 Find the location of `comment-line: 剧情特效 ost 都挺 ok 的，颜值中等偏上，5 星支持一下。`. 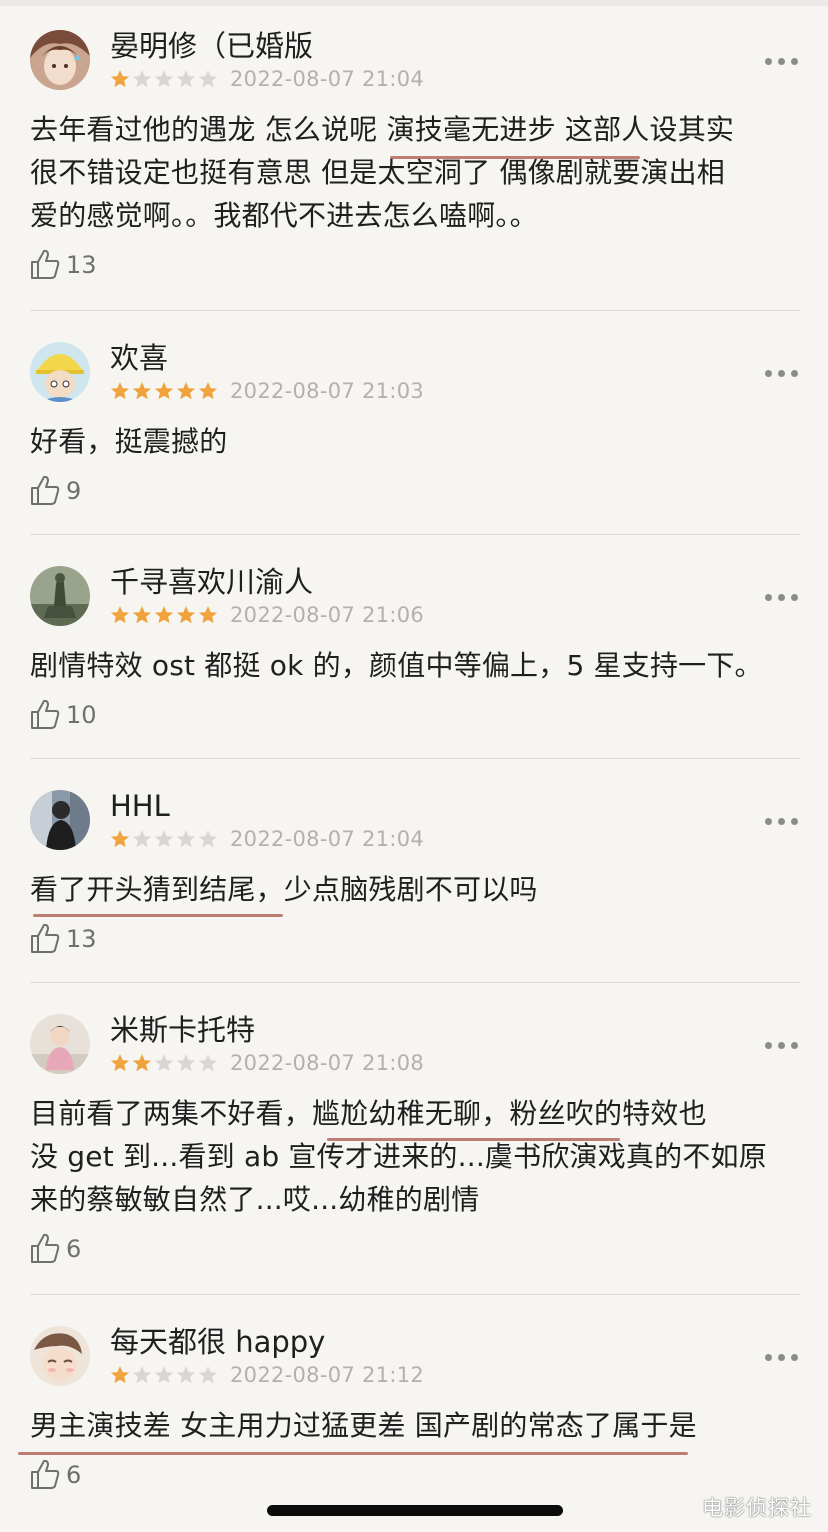

comment-line: 剧情特效 ost 都挺 ok 的，颜值中等偏上，5 星支持一下。 is located at coordinates (396, 665).